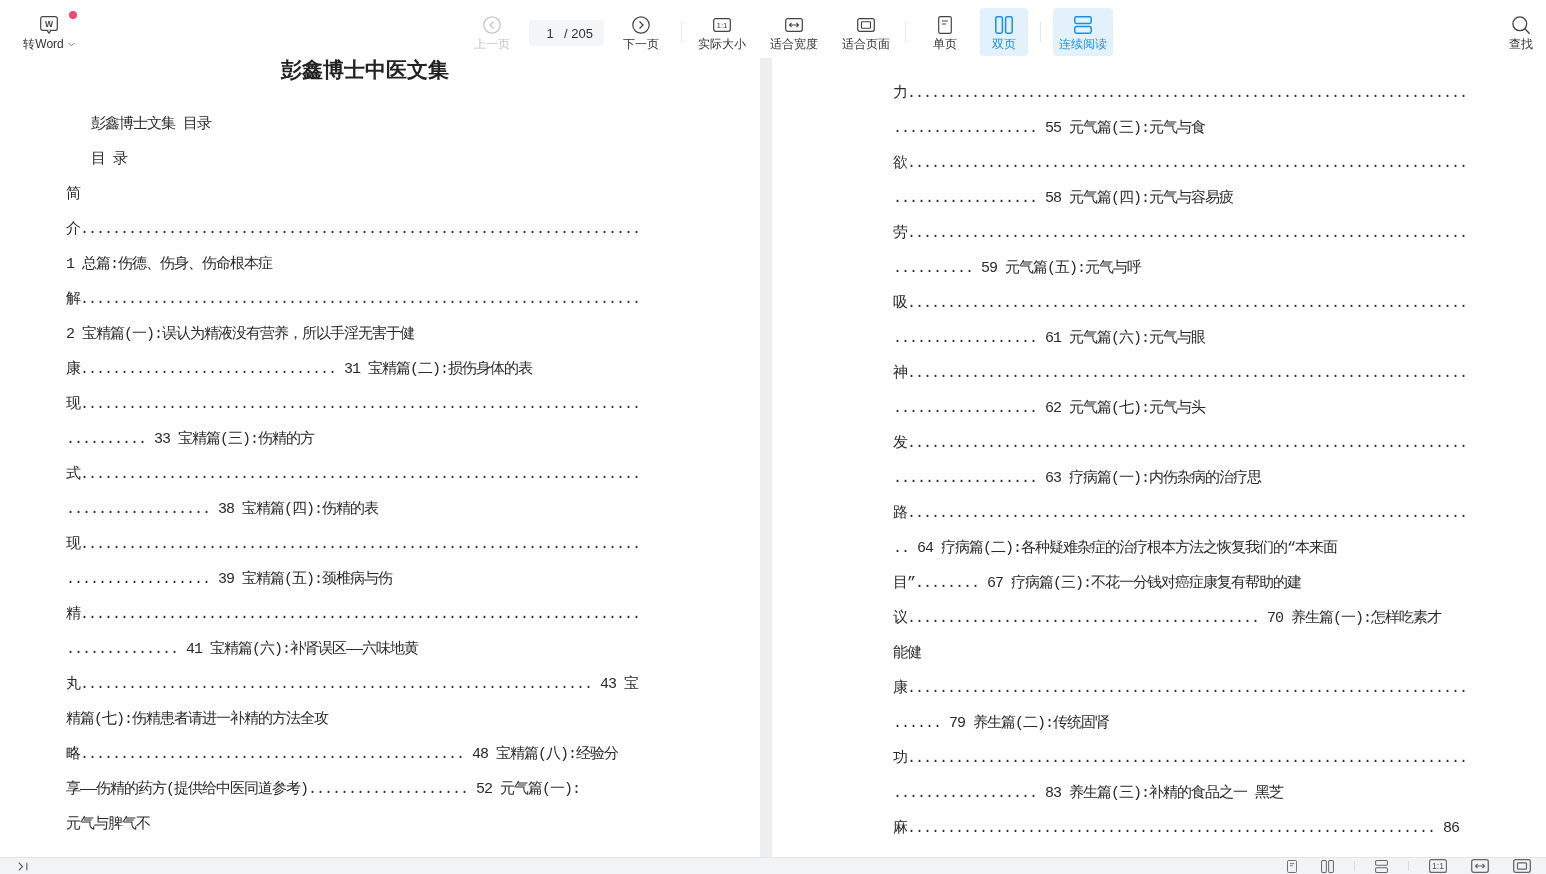 The image size is (1546, 874). What do you see at coordinates (190, 439) in the screenshot?
I see `toc-line: .......... 33 宝精篇(三):伤精的方` at bounding box center [190, 439].